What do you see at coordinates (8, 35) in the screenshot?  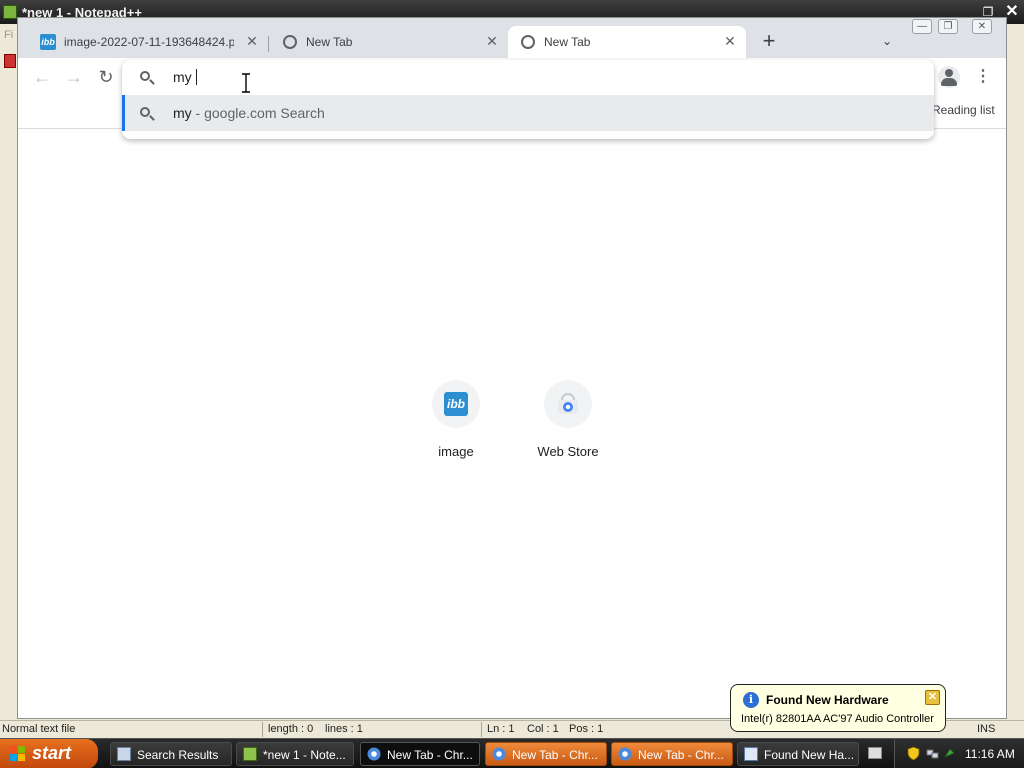 I see `notepadpp-menu-file: Fi` at bounding box center [8, 35].